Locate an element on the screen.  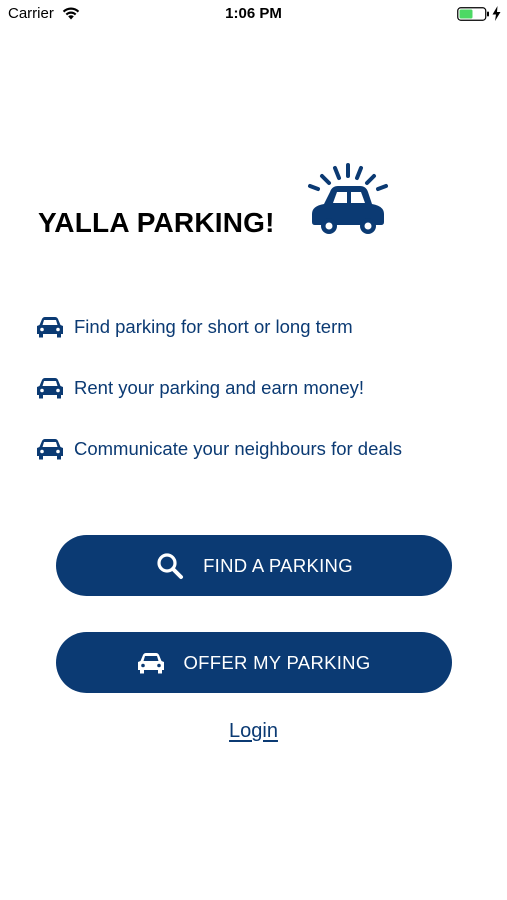
app-title: YALLA PARKING! is located at coordinates (156, 222).